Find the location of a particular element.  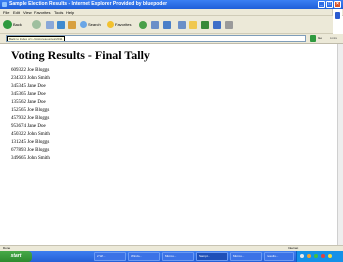

print-icon is located at coordinates (167, 25).